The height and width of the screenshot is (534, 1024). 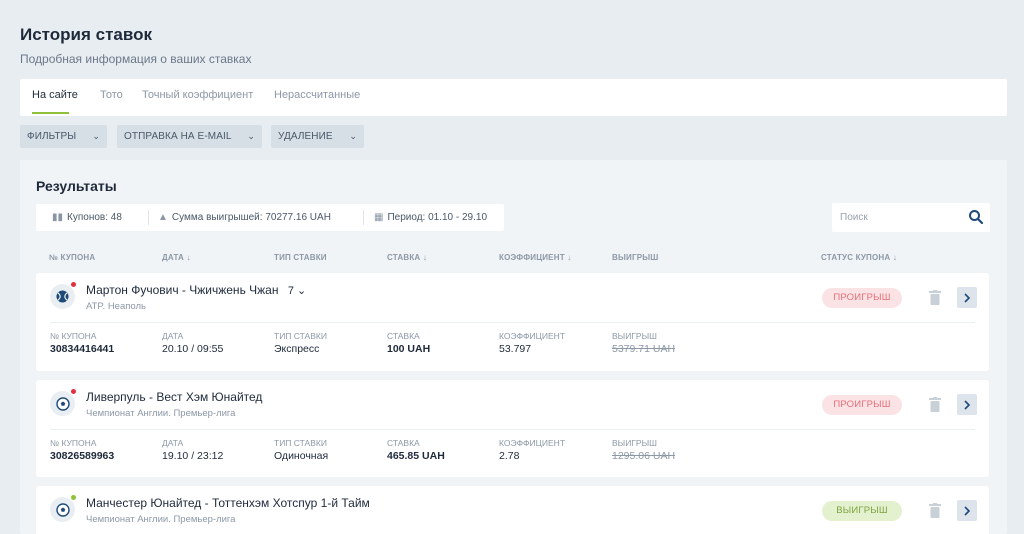 I want to click on date-value: 20.10 / 09:55, so click(x=193, y=349).